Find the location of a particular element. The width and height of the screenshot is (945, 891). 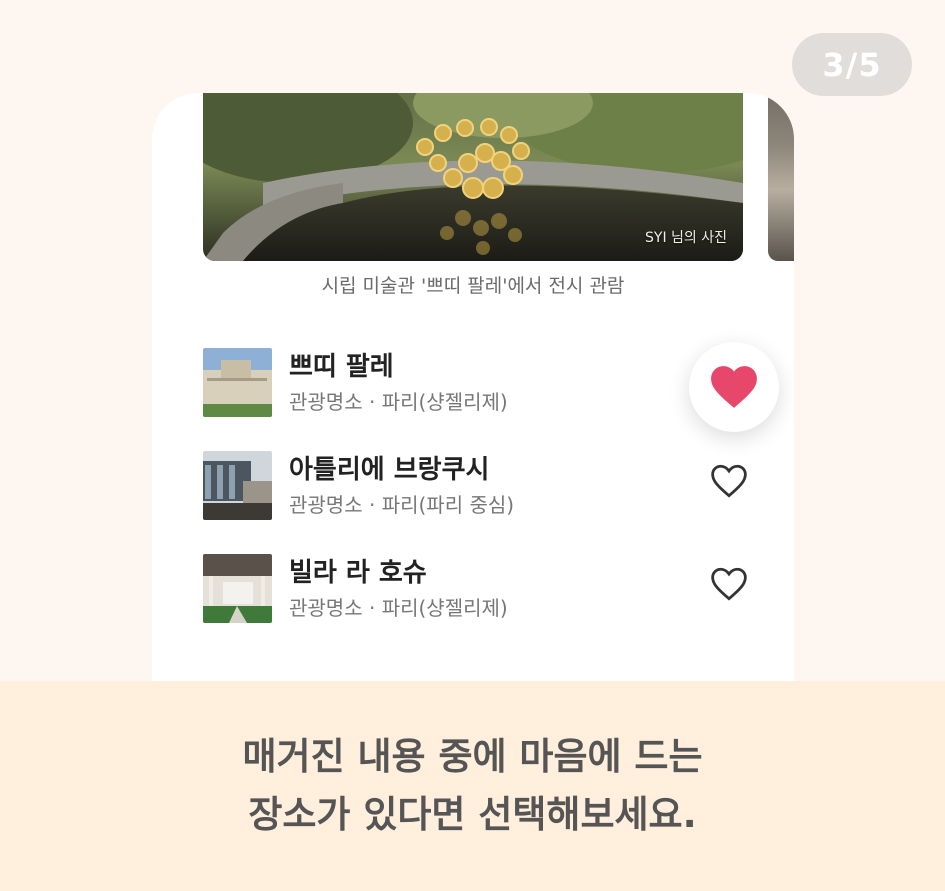

list-item: 쁘띠 팔레 관광명소 · 파리(샹젤리제) is located at coordinates (491, 396).